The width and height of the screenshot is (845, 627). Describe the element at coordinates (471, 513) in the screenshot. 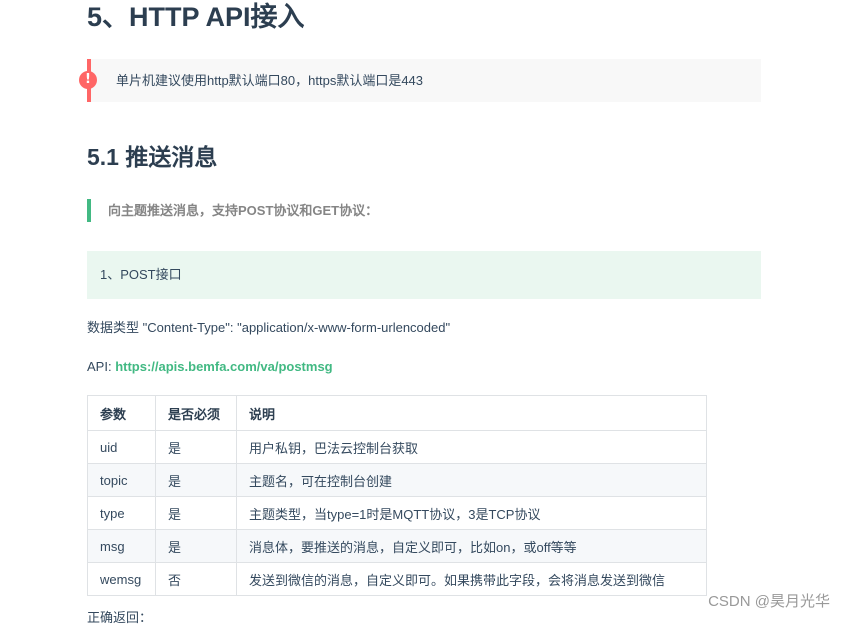

I see `cell-description: 主题类型，当type=1时是MQTT协议，3是TCP协议` at that location.